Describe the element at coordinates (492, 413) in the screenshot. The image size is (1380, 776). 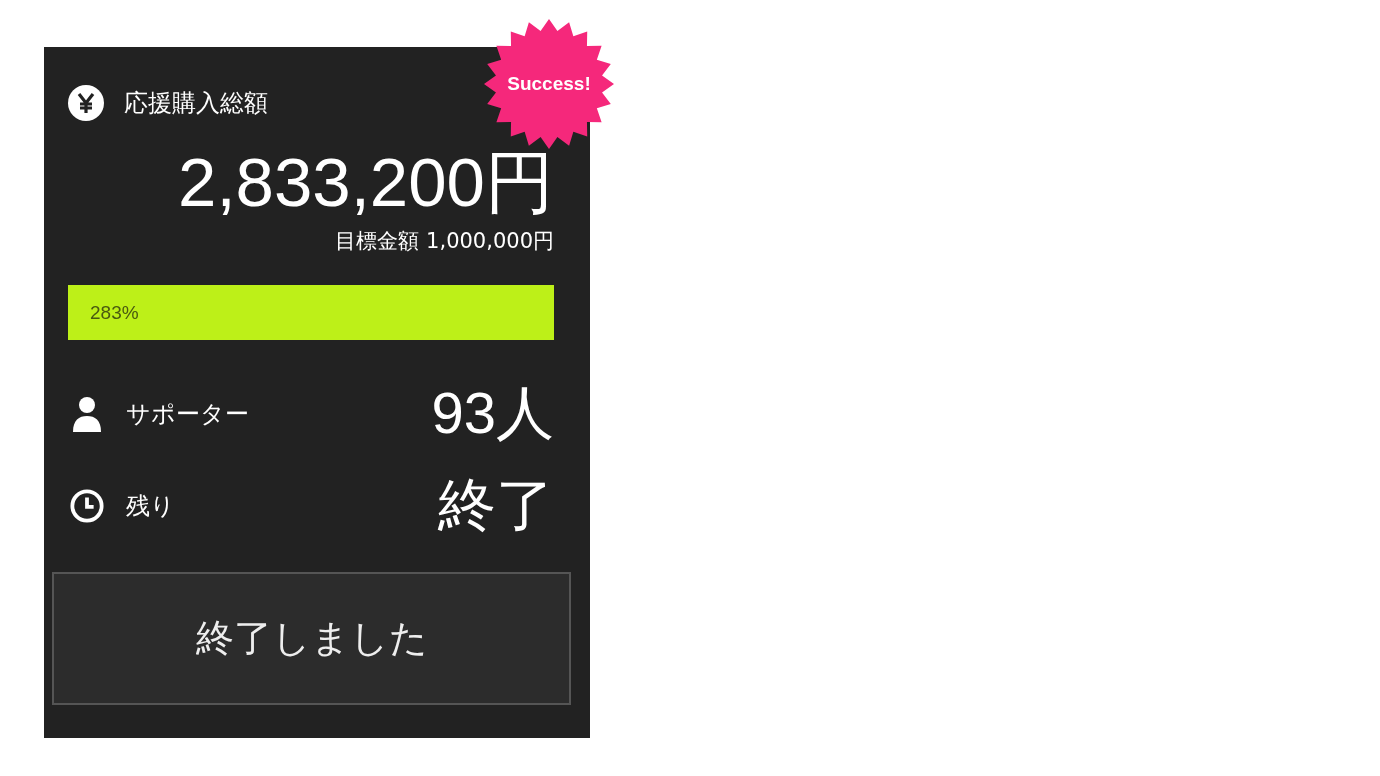
I see `stat-value: 93人` at that location.